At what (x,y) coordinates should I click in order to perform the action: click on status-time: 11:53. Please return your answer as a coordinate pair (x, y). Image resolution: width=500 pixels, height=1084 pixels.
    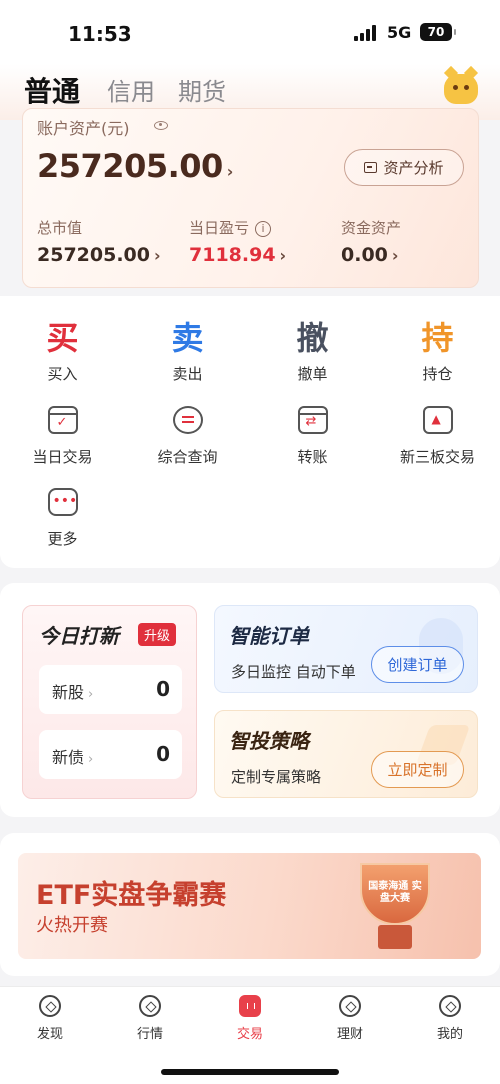
    Looking at the image, I should click on (100, 34).